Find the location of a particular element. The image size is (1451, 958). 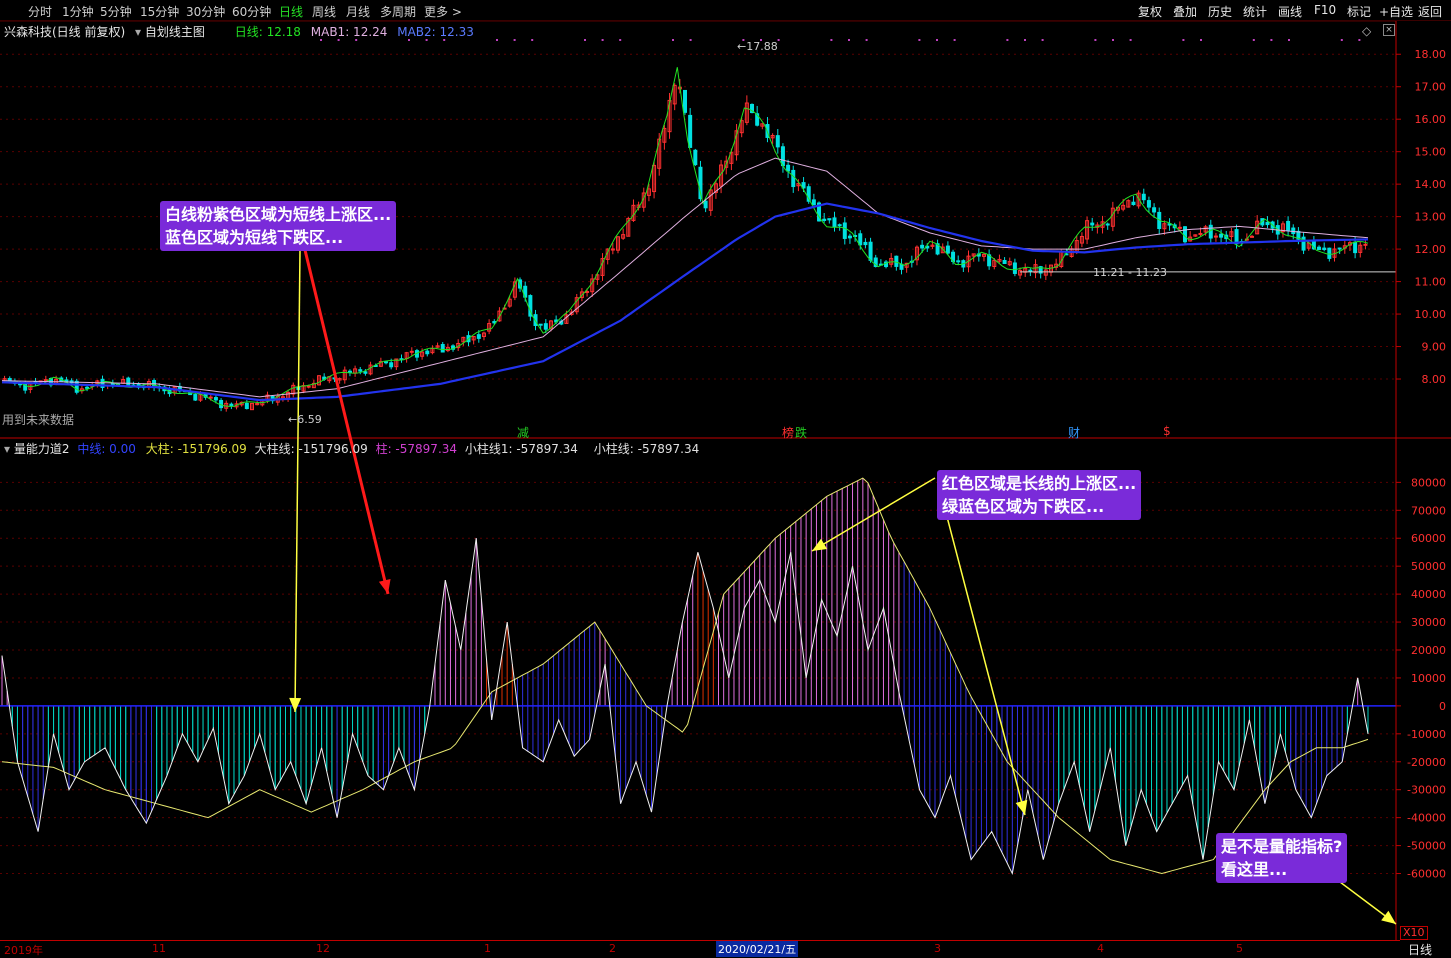

tab-timeframe-6: 日线 is located at coordinates (291, 11).